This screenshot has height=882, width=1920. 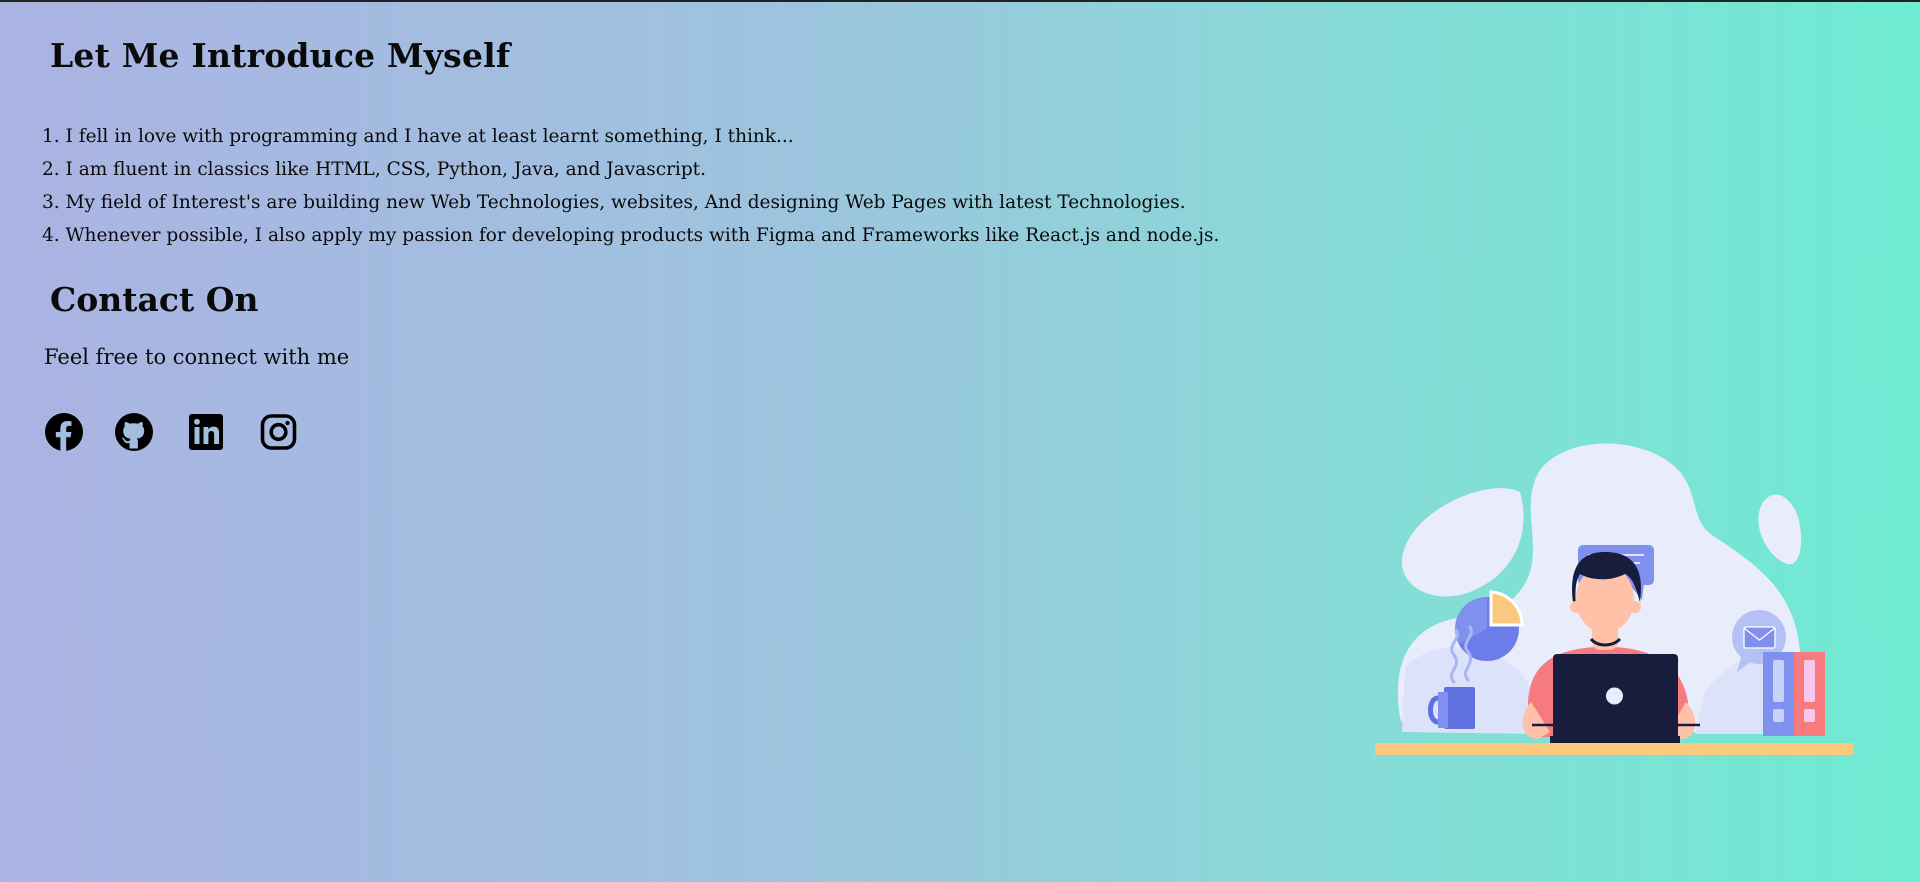 I want to click on github-link, so click(x=134, y=432).